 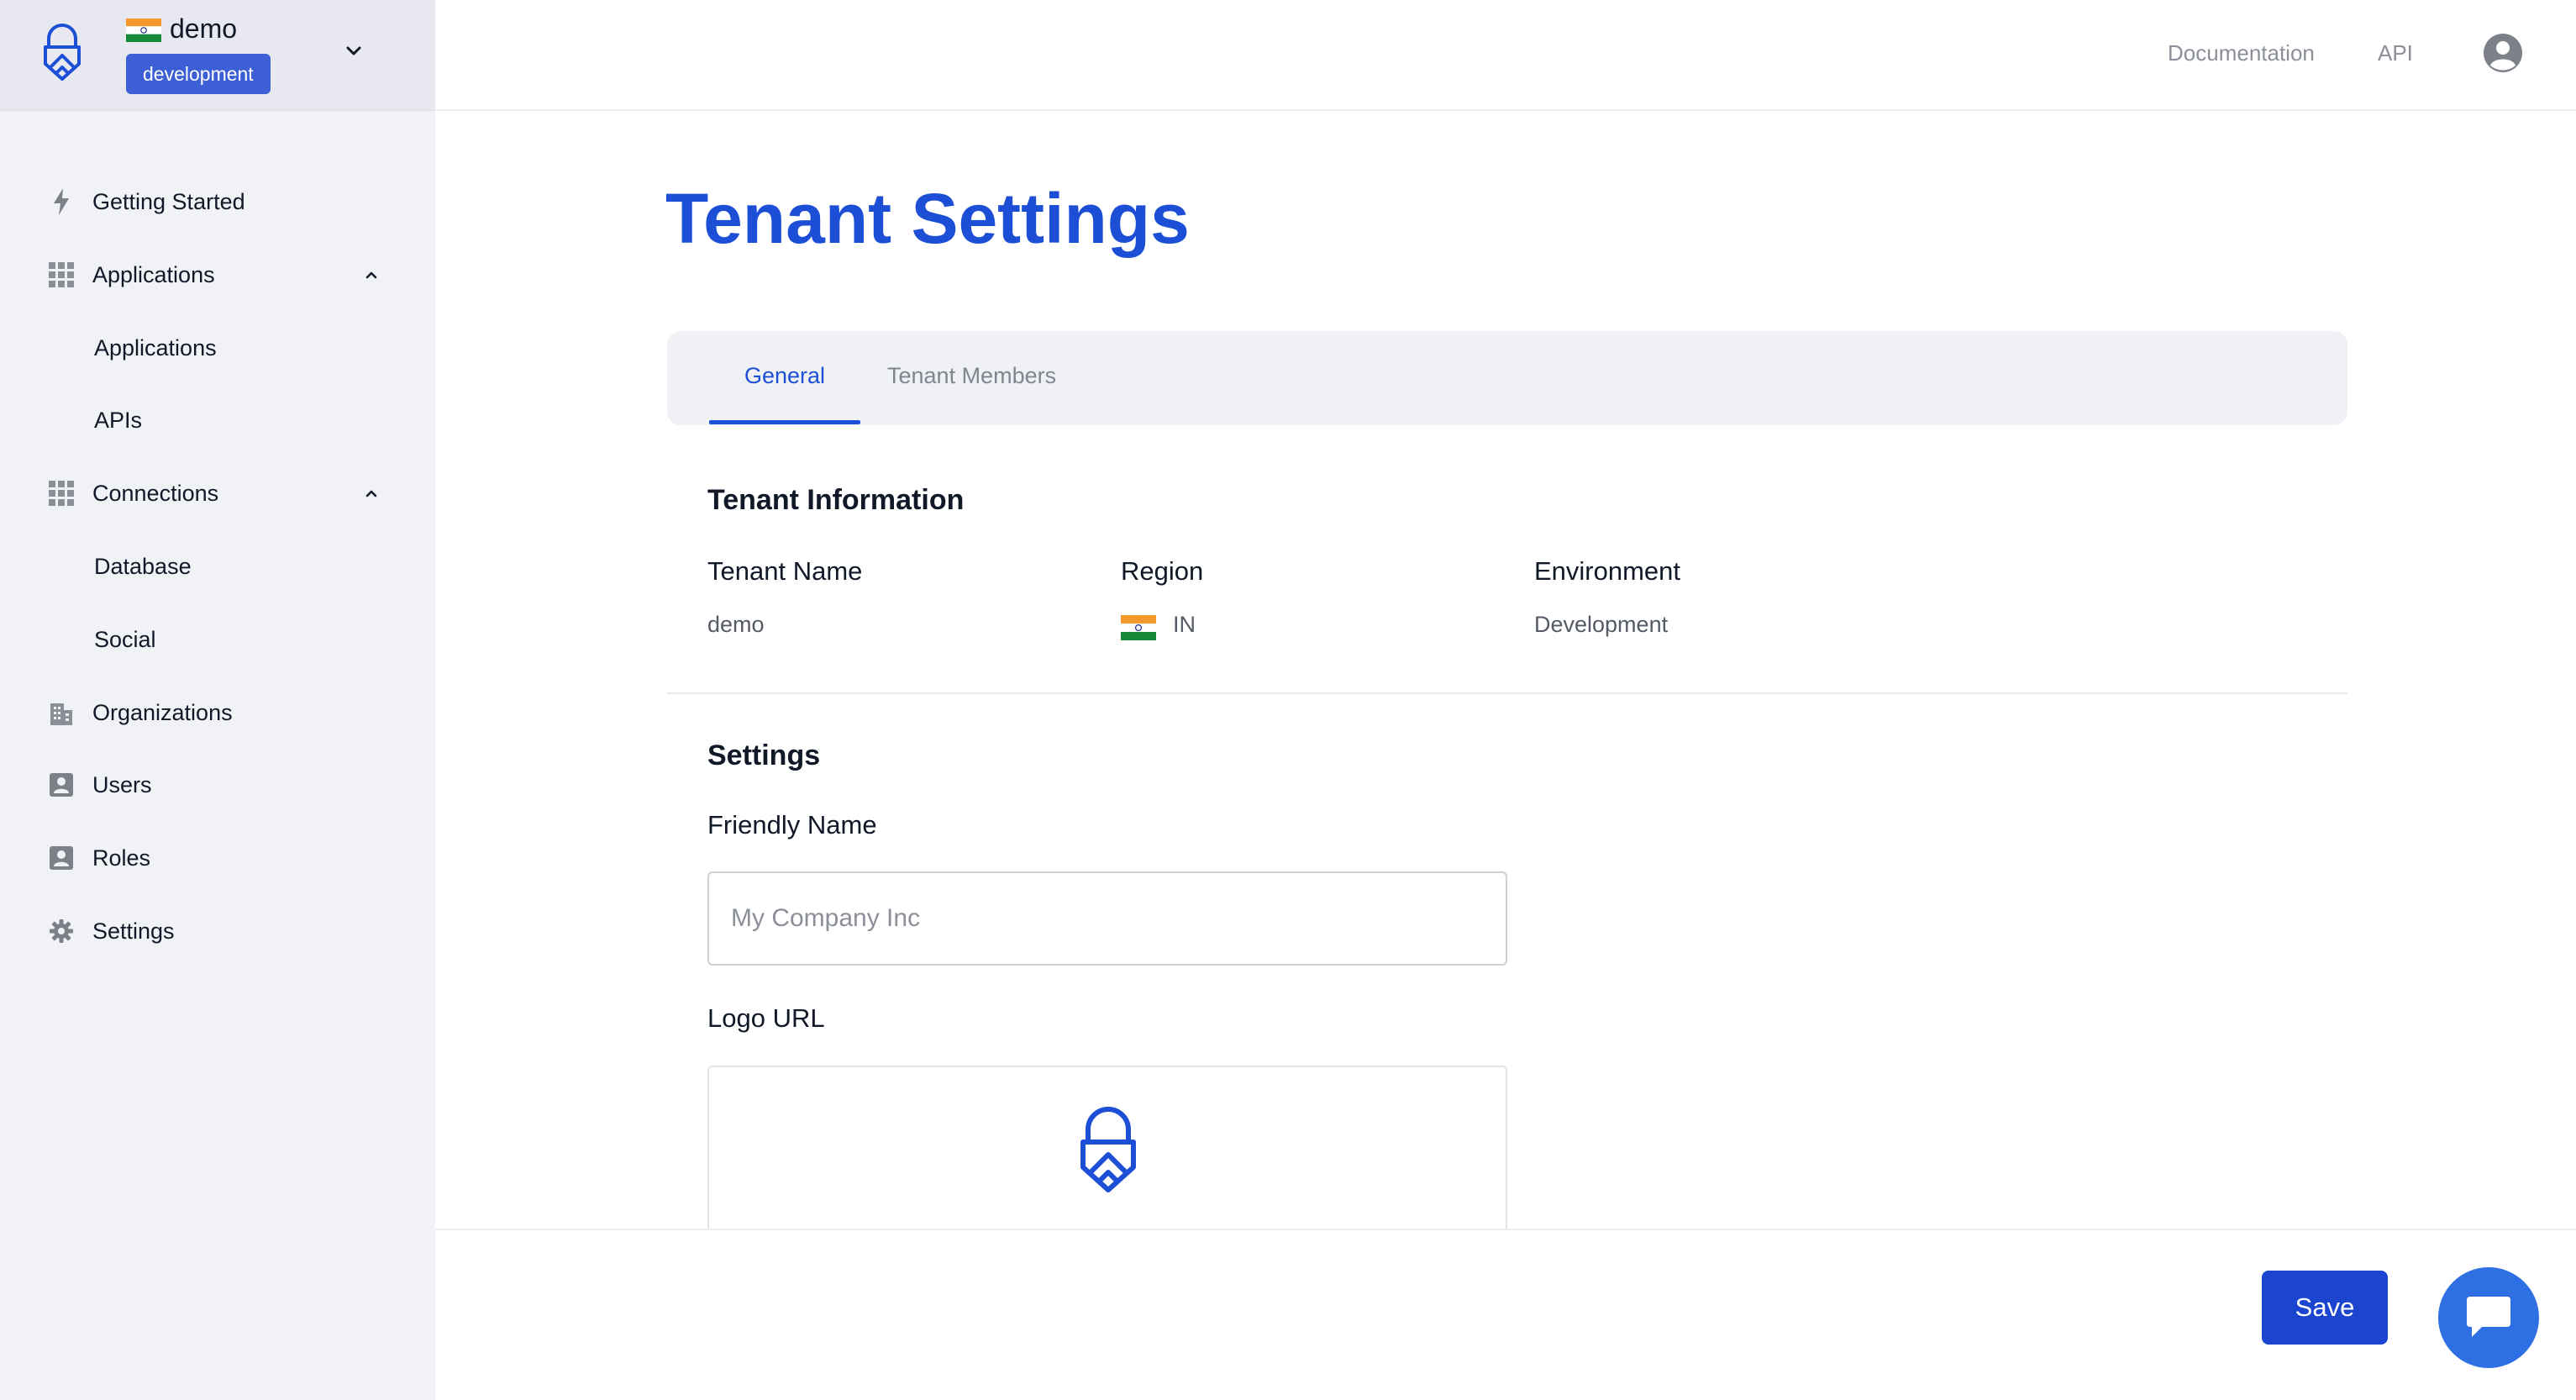 I want to click on chevron-down-icon, so click(x=353, y=51).